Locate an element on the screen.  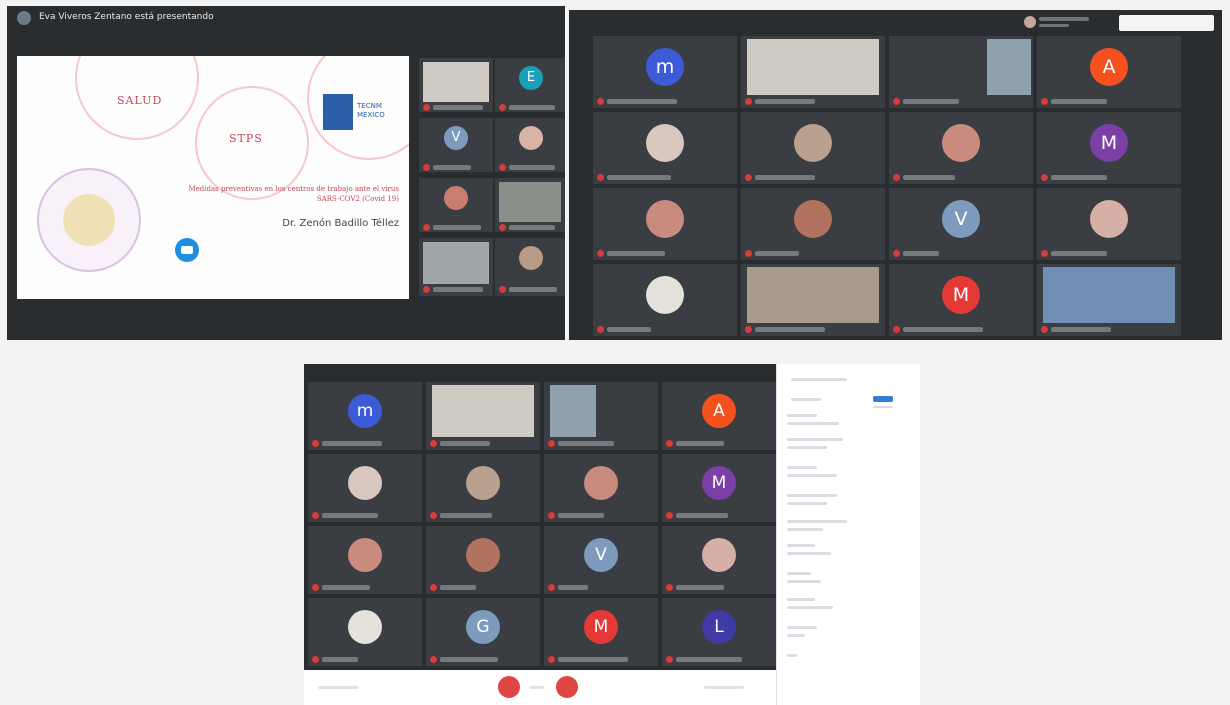
institution-seal-icon is located at coordinates (89, 220).